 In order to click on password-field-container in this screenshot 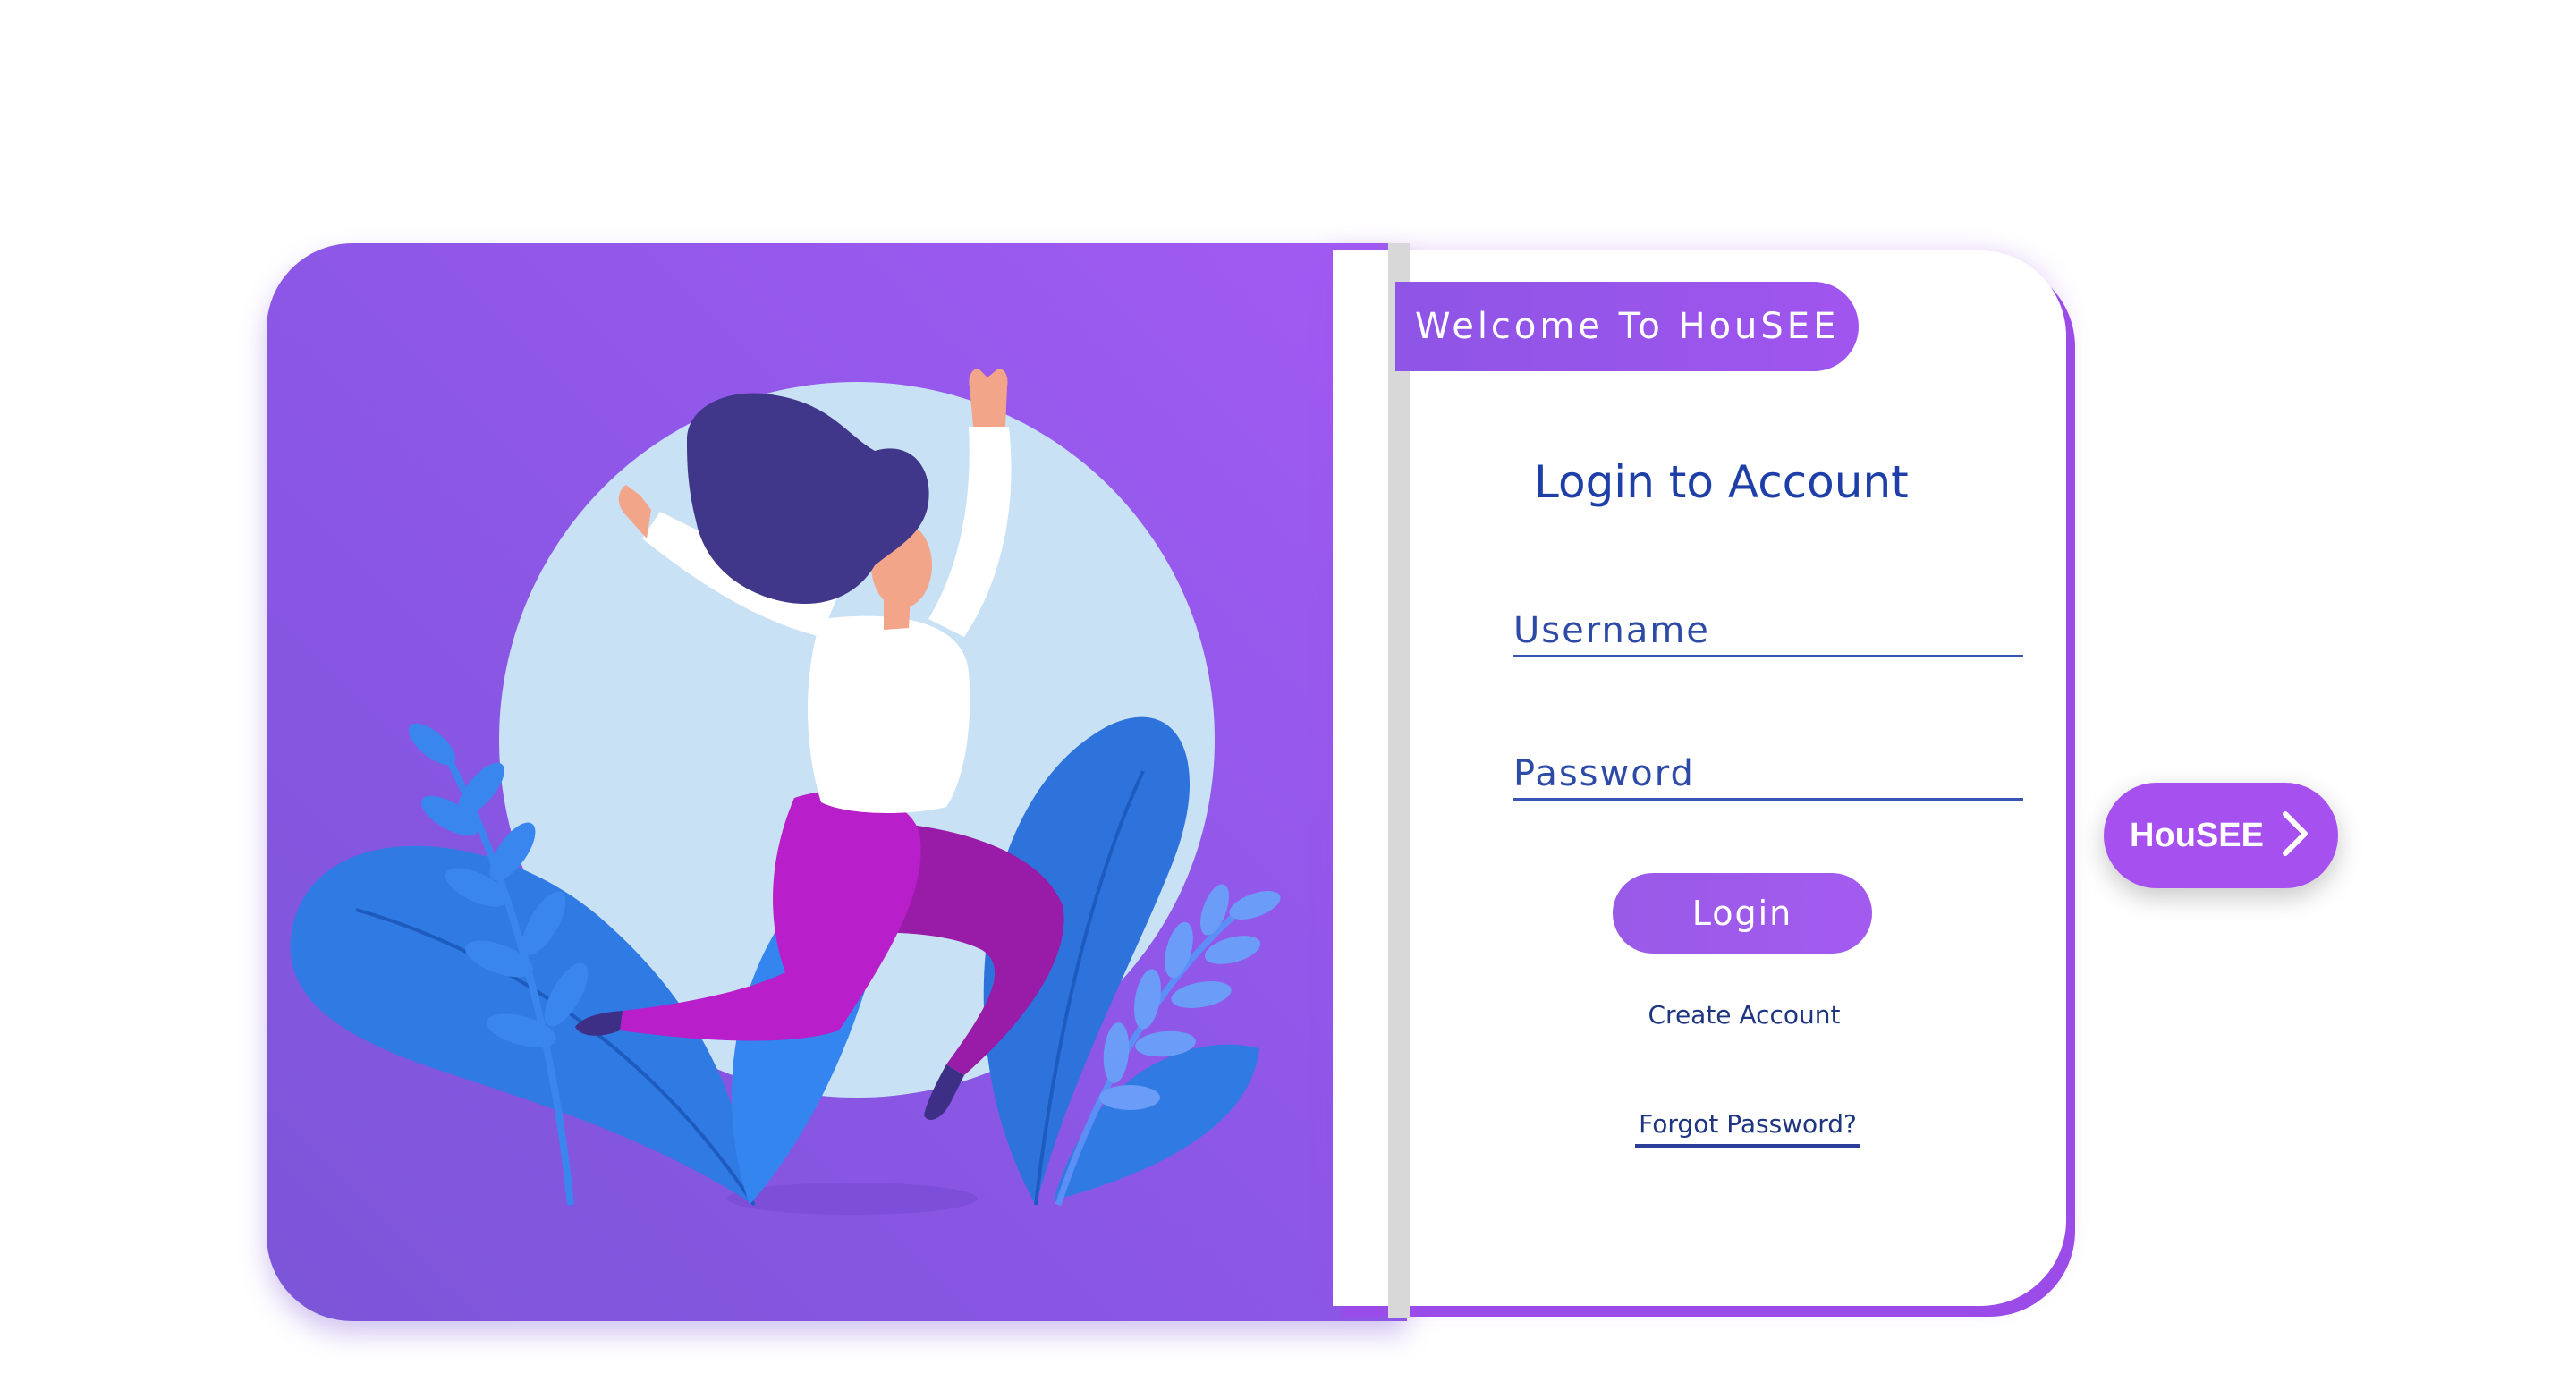, I will do `click(1768, 765)`.